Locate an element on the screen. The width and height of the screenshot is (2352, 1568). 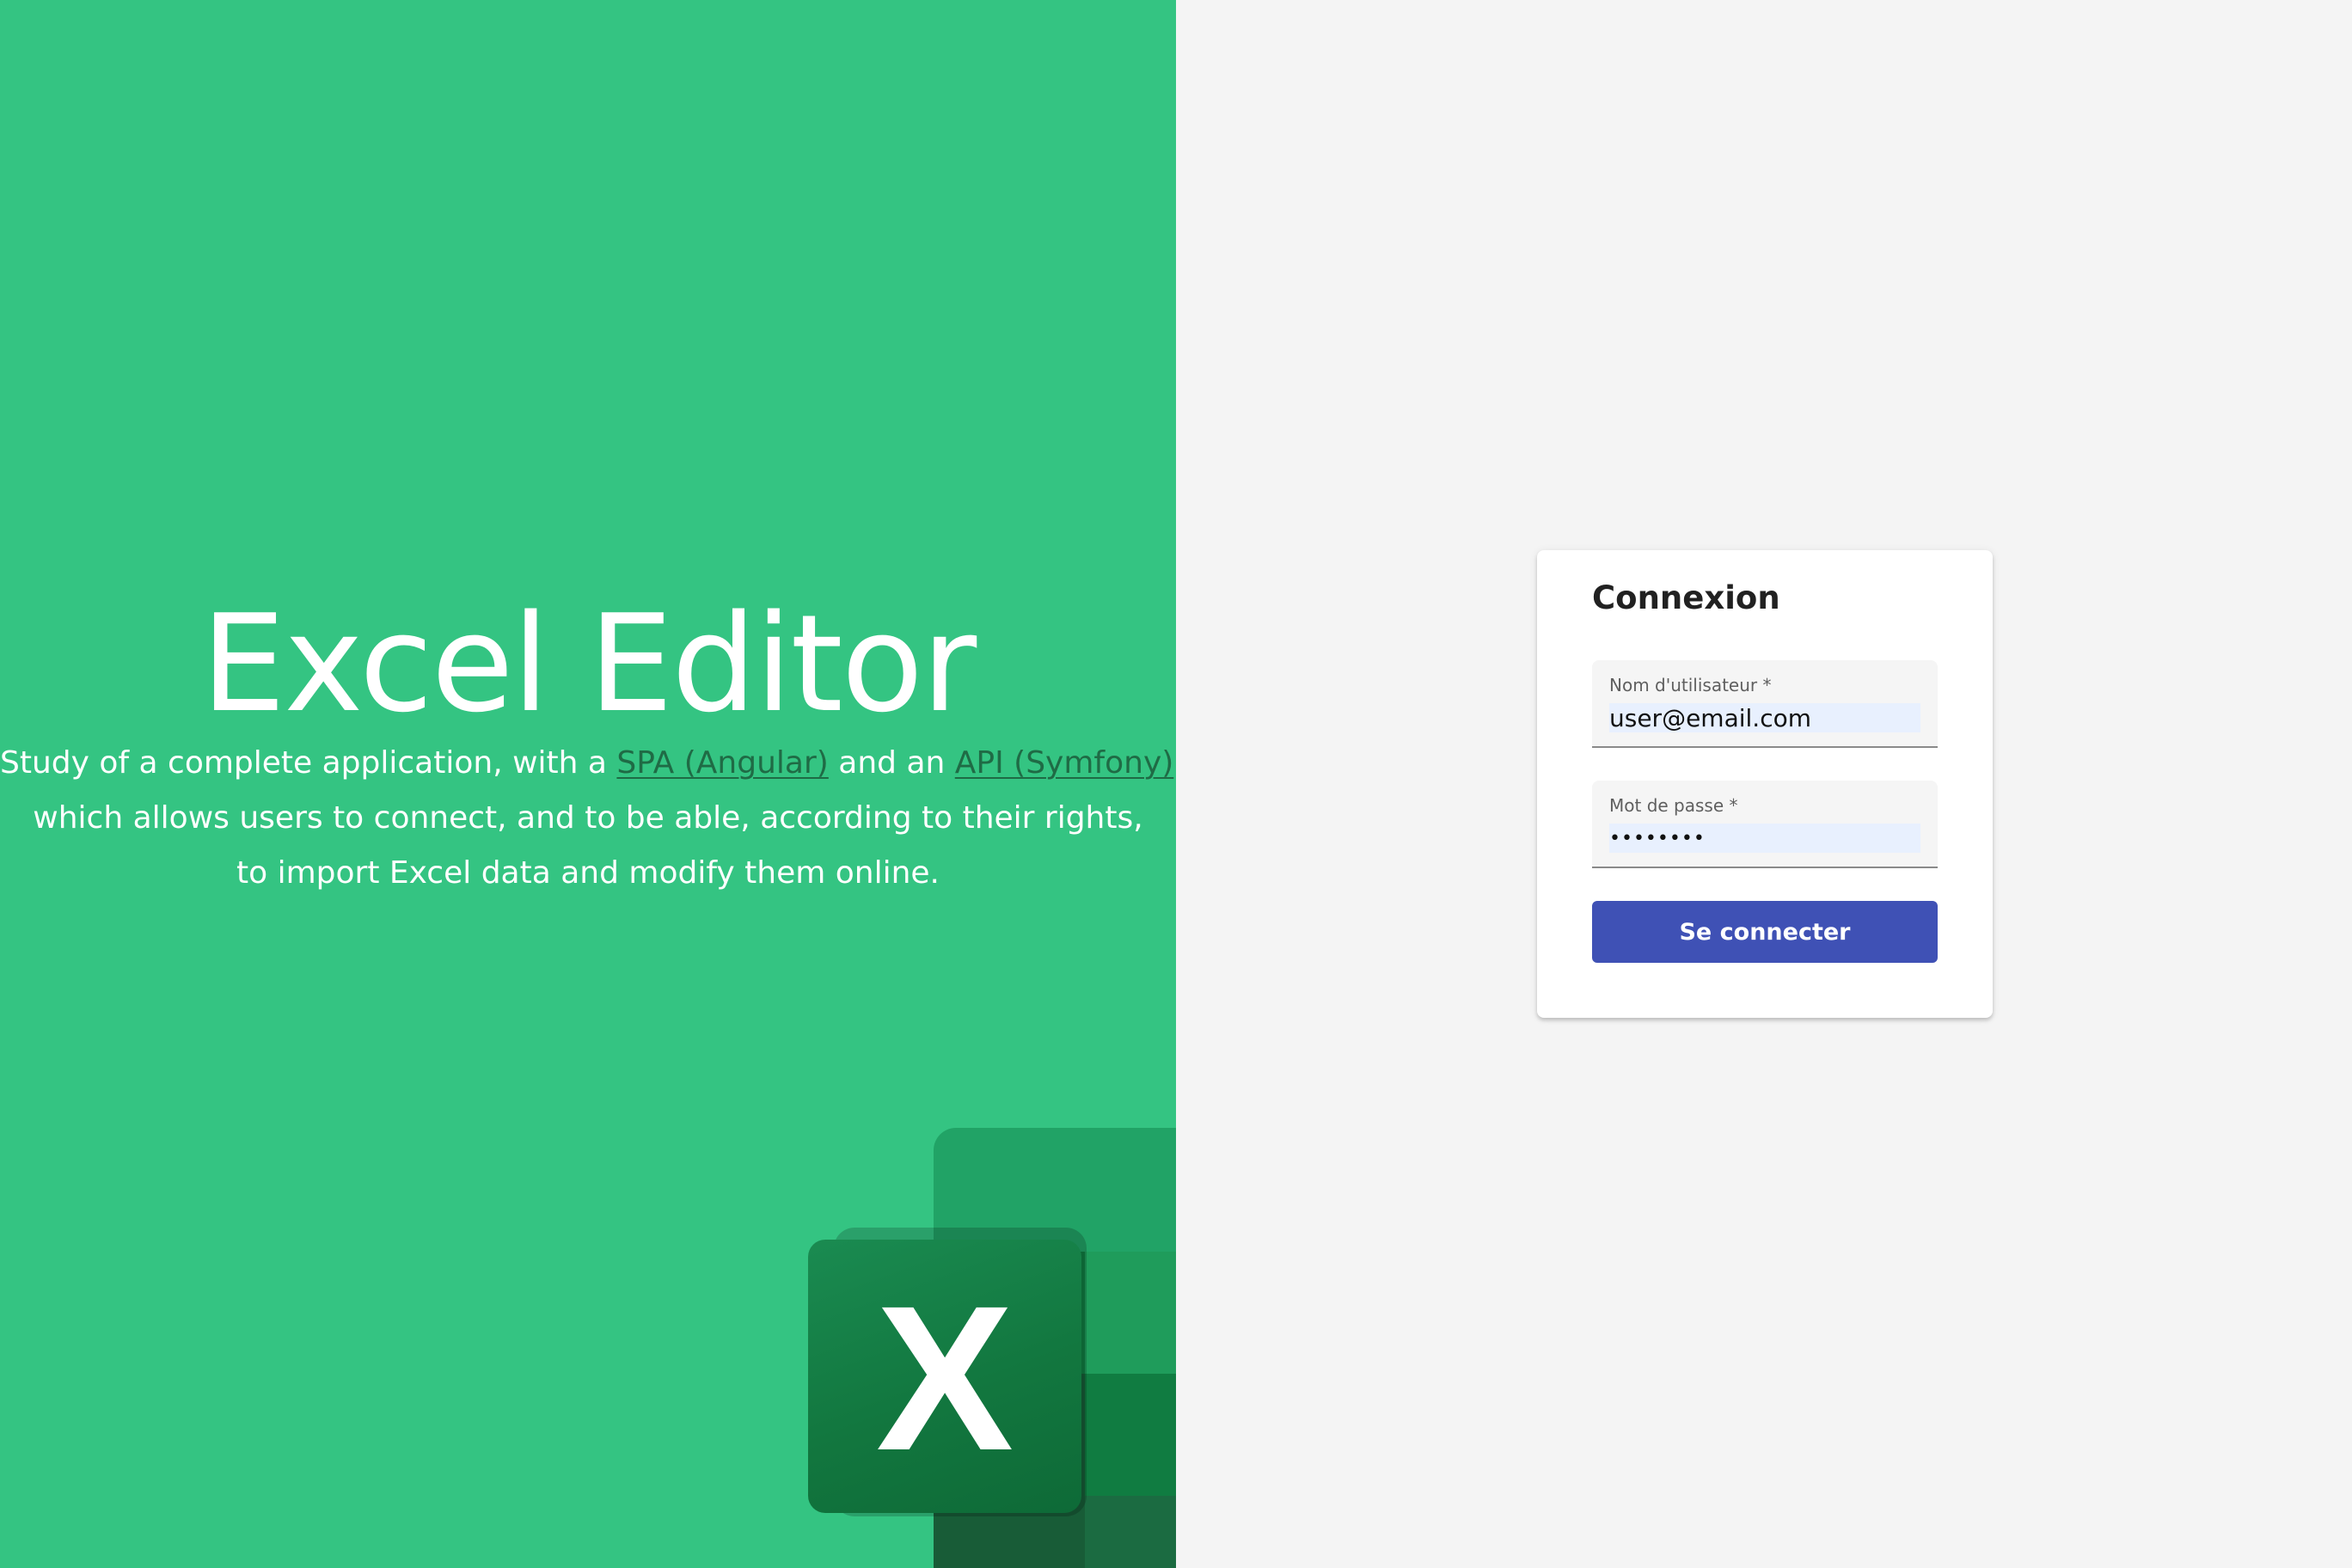
excel-logo-tile: X is located at coordinates (944, 1376).